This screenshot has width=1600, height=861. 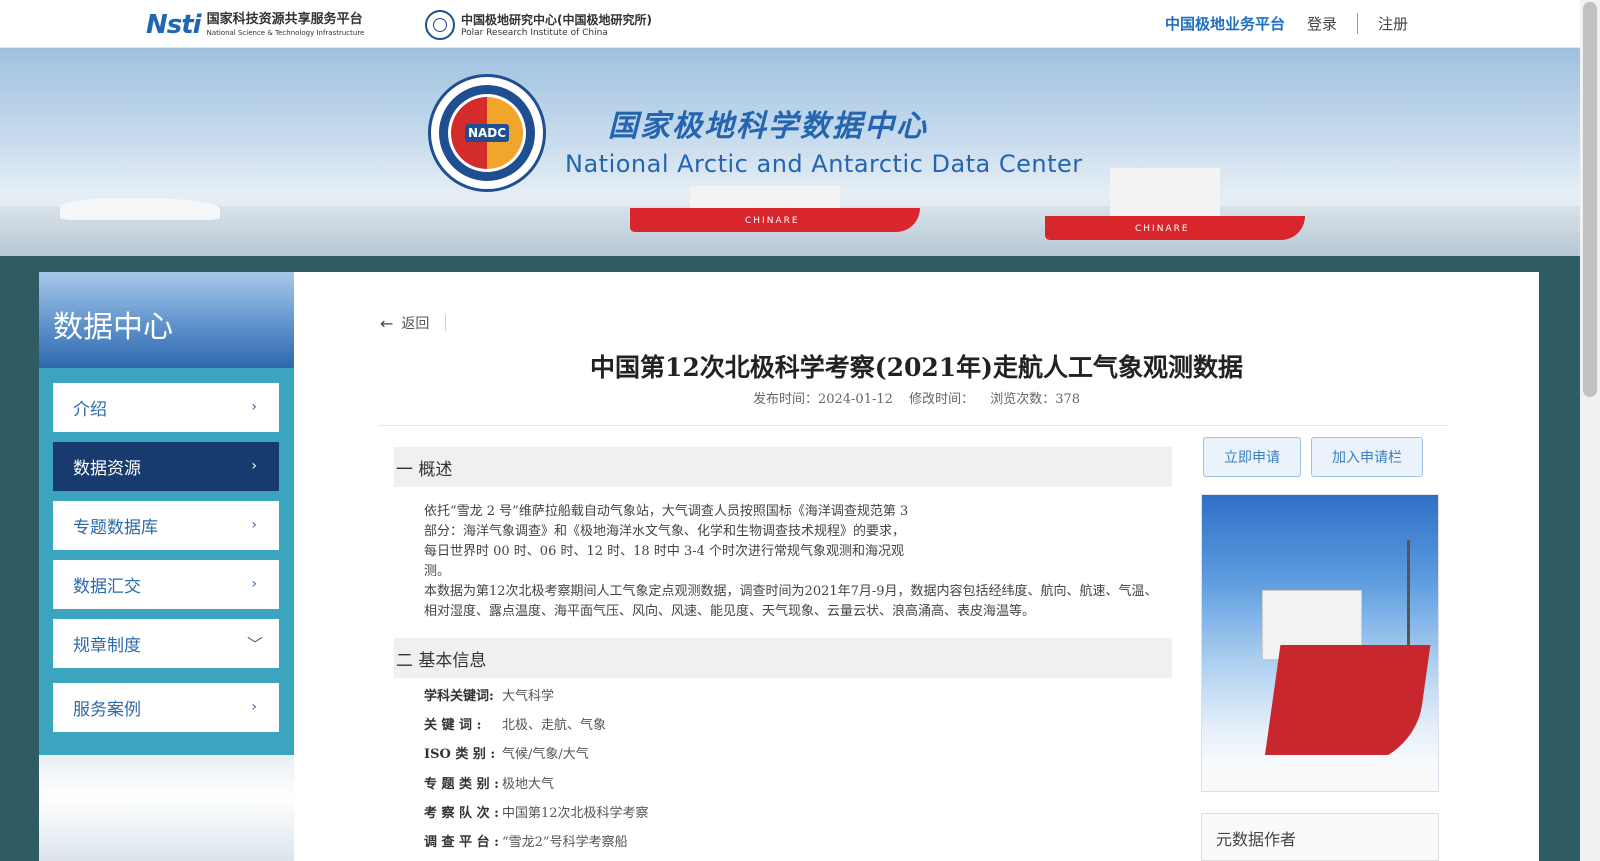 I want to click on info-key: ISO 类 别 :, so click(x=460, y=754).